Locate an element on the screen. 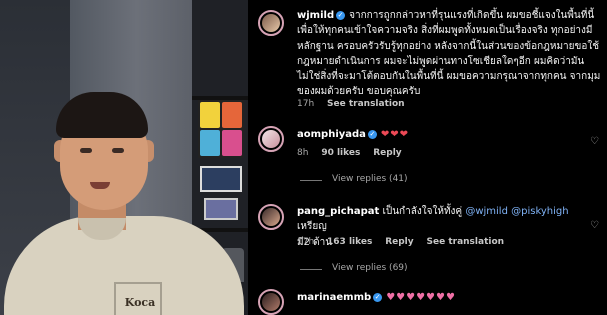  shirt-logo: Koca is located at coordinates (140, 302).